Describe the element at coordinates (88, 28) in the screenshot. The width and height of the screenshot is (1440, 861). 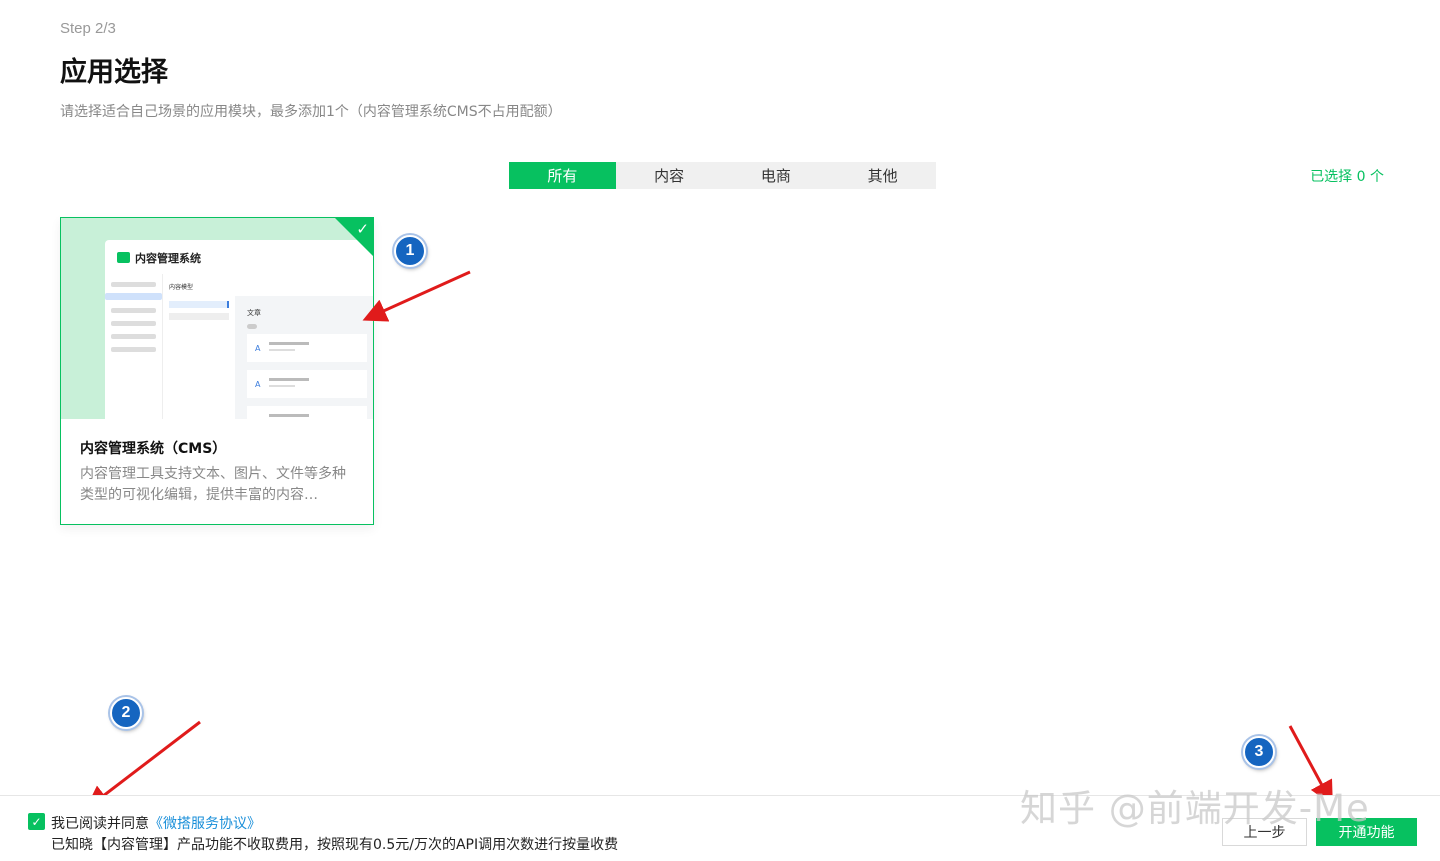
I see `step-indicator: Step 2/3` at that location.